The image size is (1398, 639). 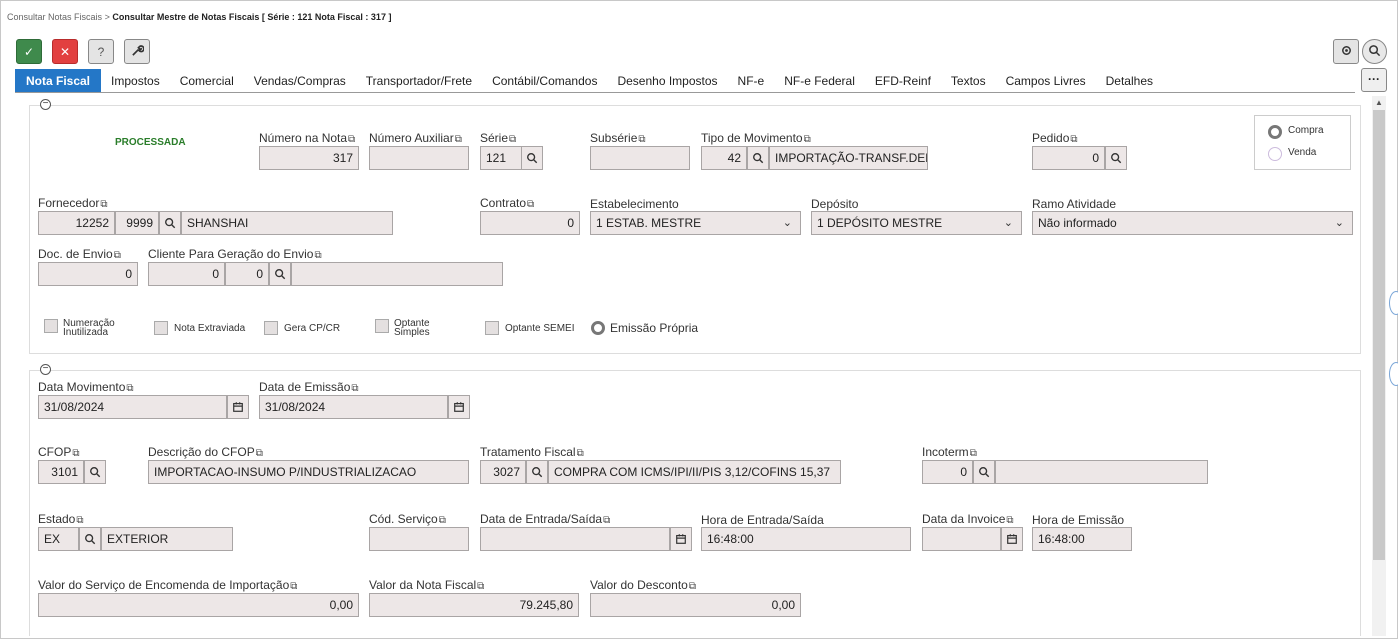 What do you see at coordinates (271, 328) in the screenshot?
I see `checkbox-gera-cp` at bounding box center [271, 328].